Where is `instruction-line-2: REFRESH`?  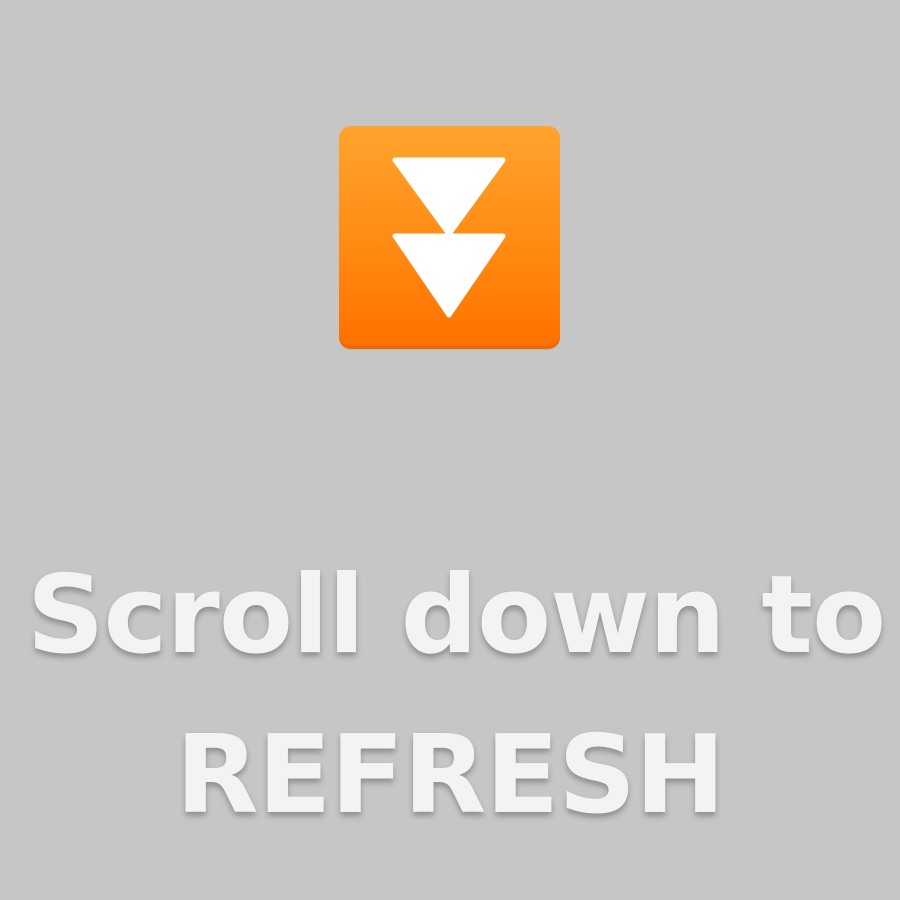
instruction-line-2: REFRESH is located at coordinates (450, 775).